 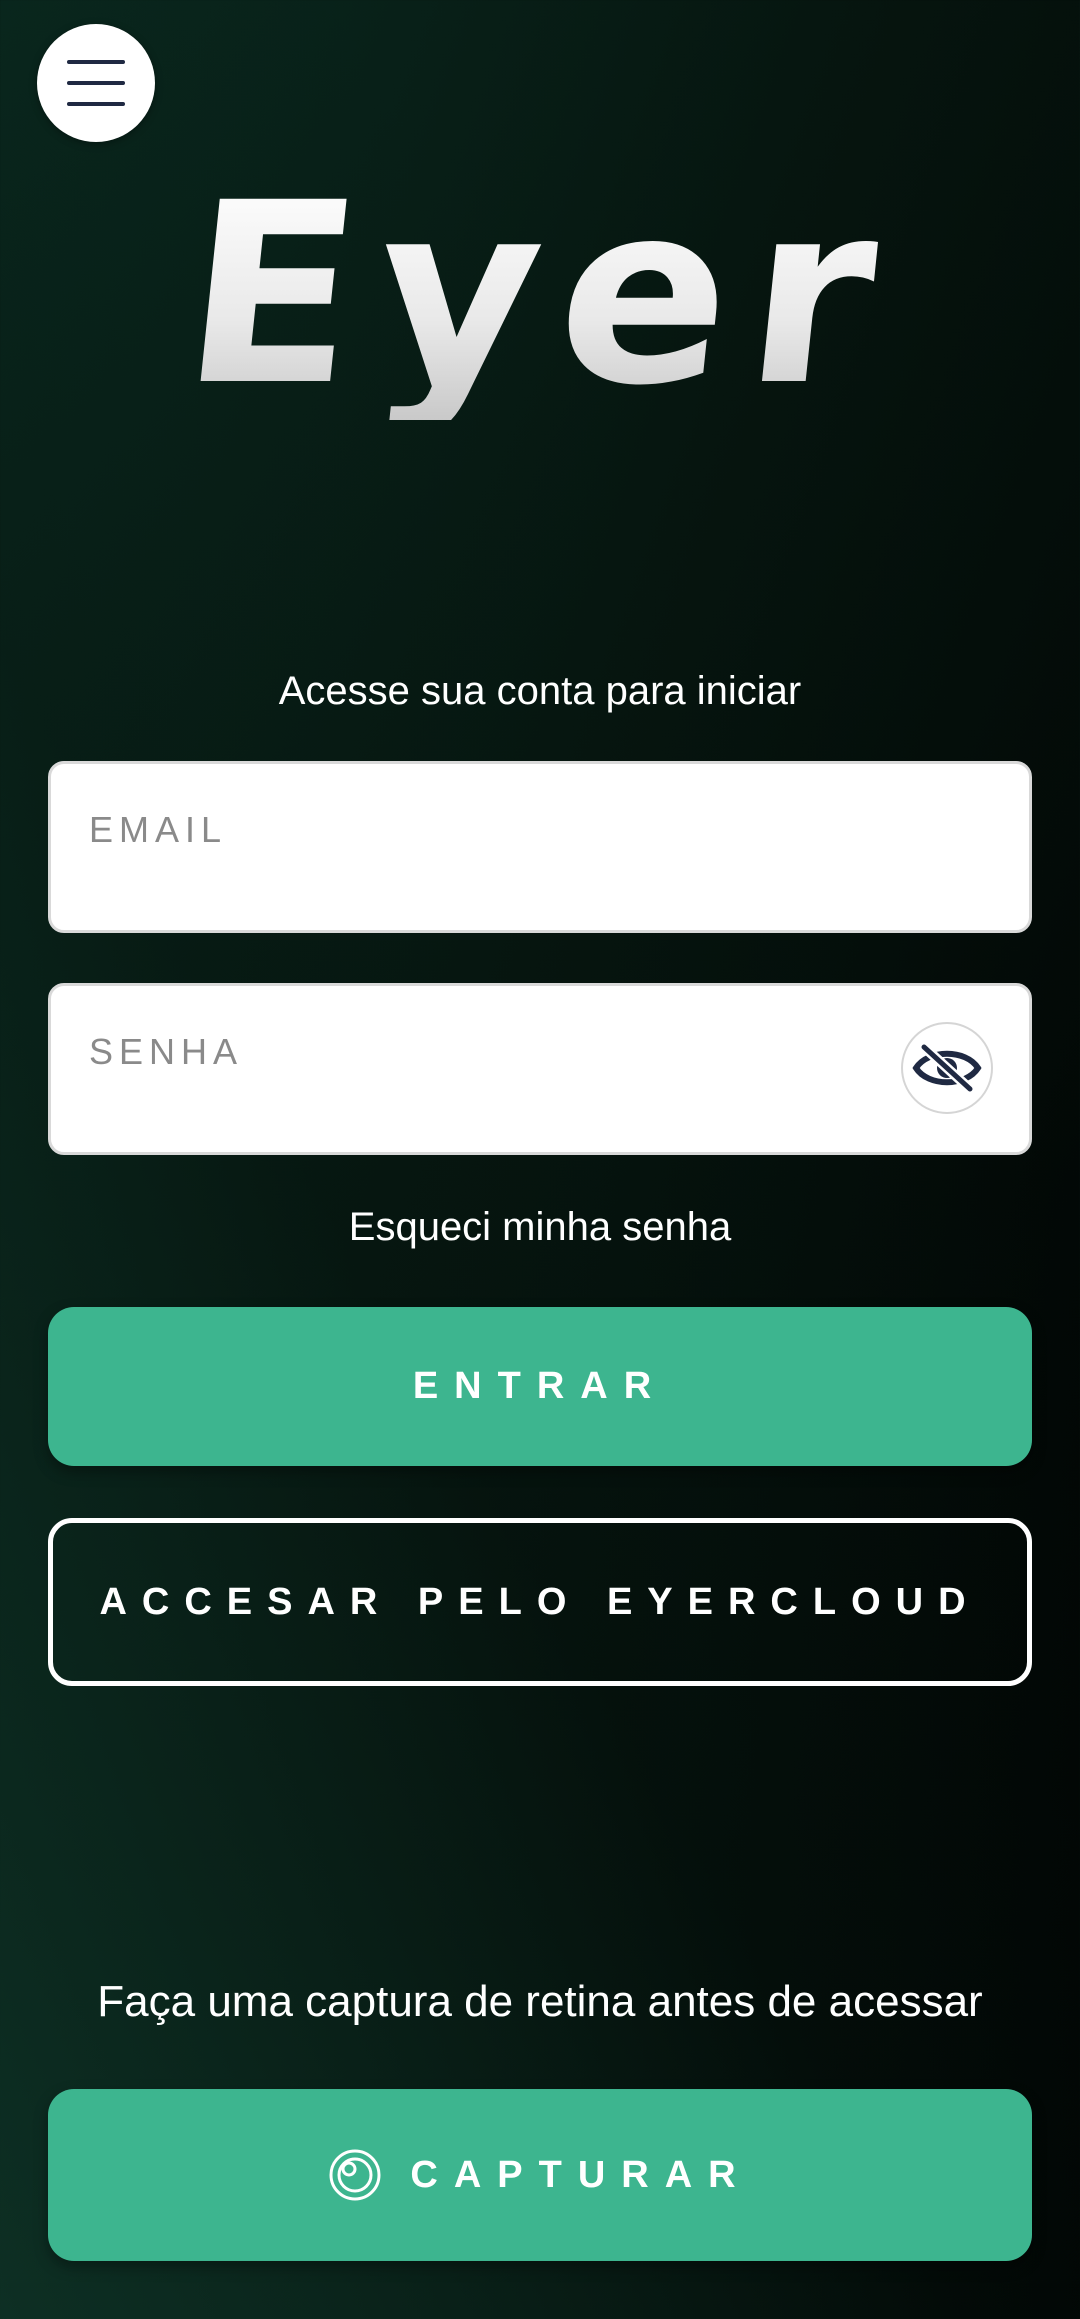 I want to click on password-visibility-toggle, so click(x=947, y=1068).